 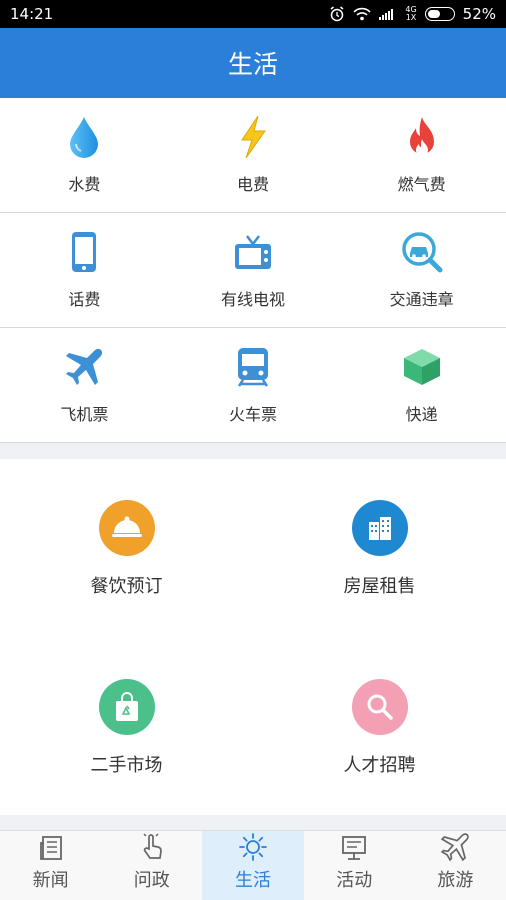 What do you see at coordinates (455, 865) in the screenshot?
I see `tab-travel: 旅游` at bounding box center [455, 865].